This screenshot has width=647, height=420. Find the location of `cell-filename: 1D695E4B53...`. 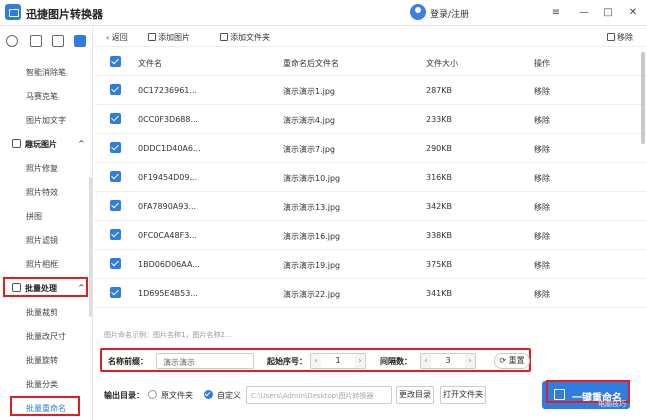

cell-filename: 1D695E4B53... is located at coordinates (168, 293).